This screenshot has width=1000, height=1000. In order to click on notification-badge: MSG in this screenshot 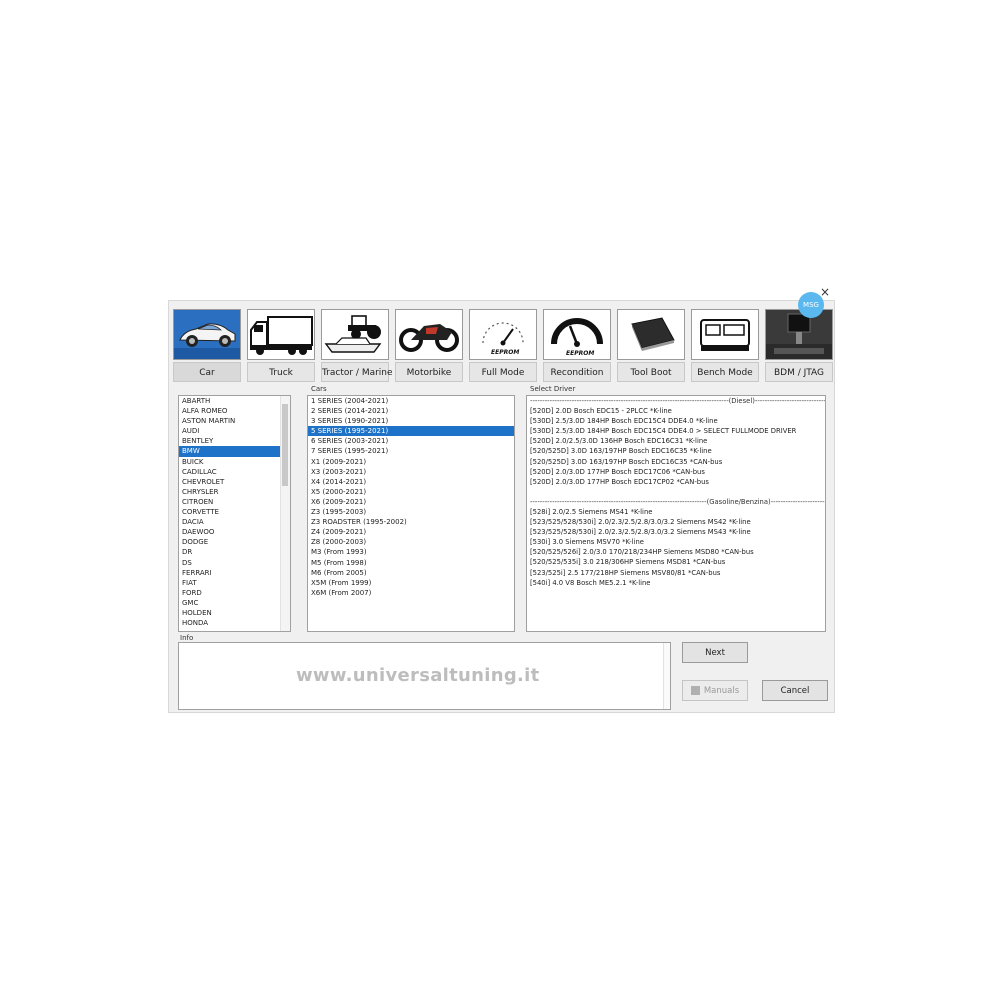, I will do `click(811, 305)`.